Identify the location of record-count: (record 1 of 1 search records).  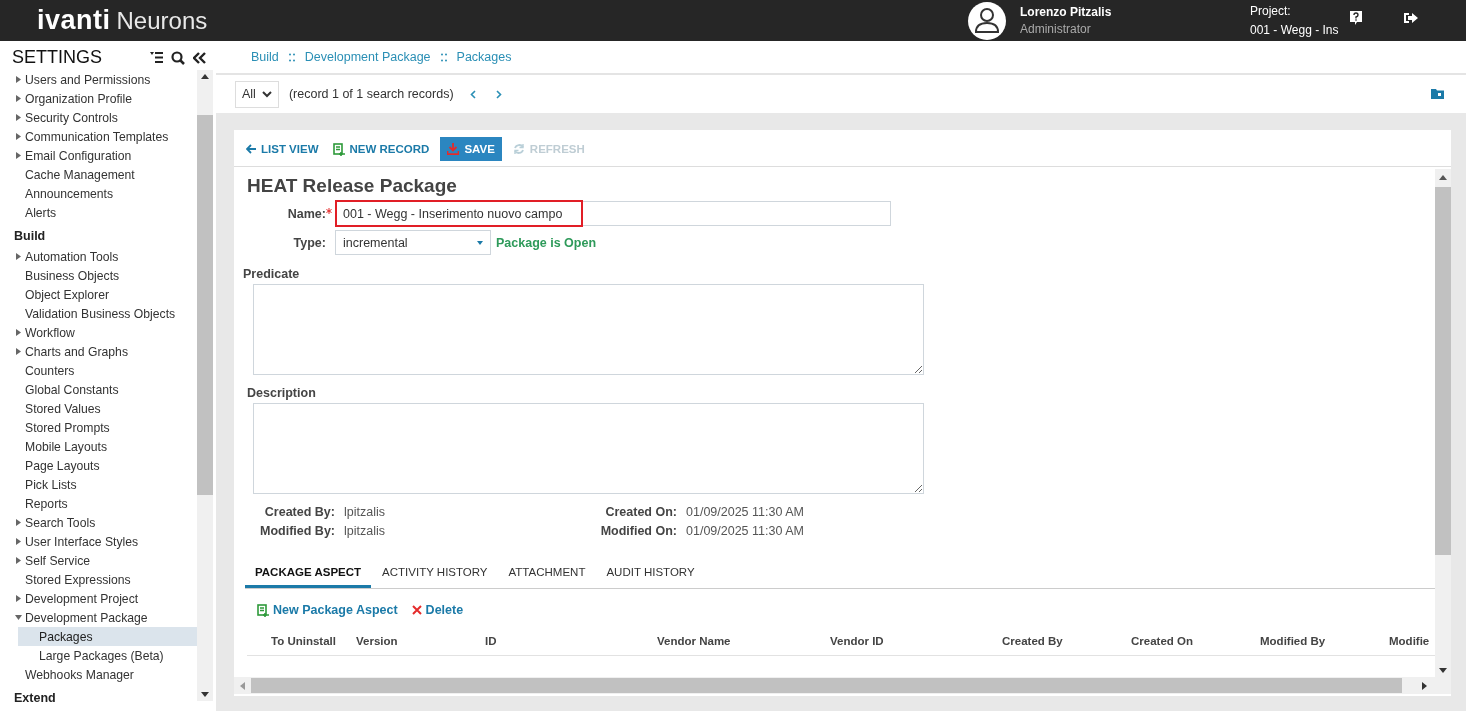
(371, 94).